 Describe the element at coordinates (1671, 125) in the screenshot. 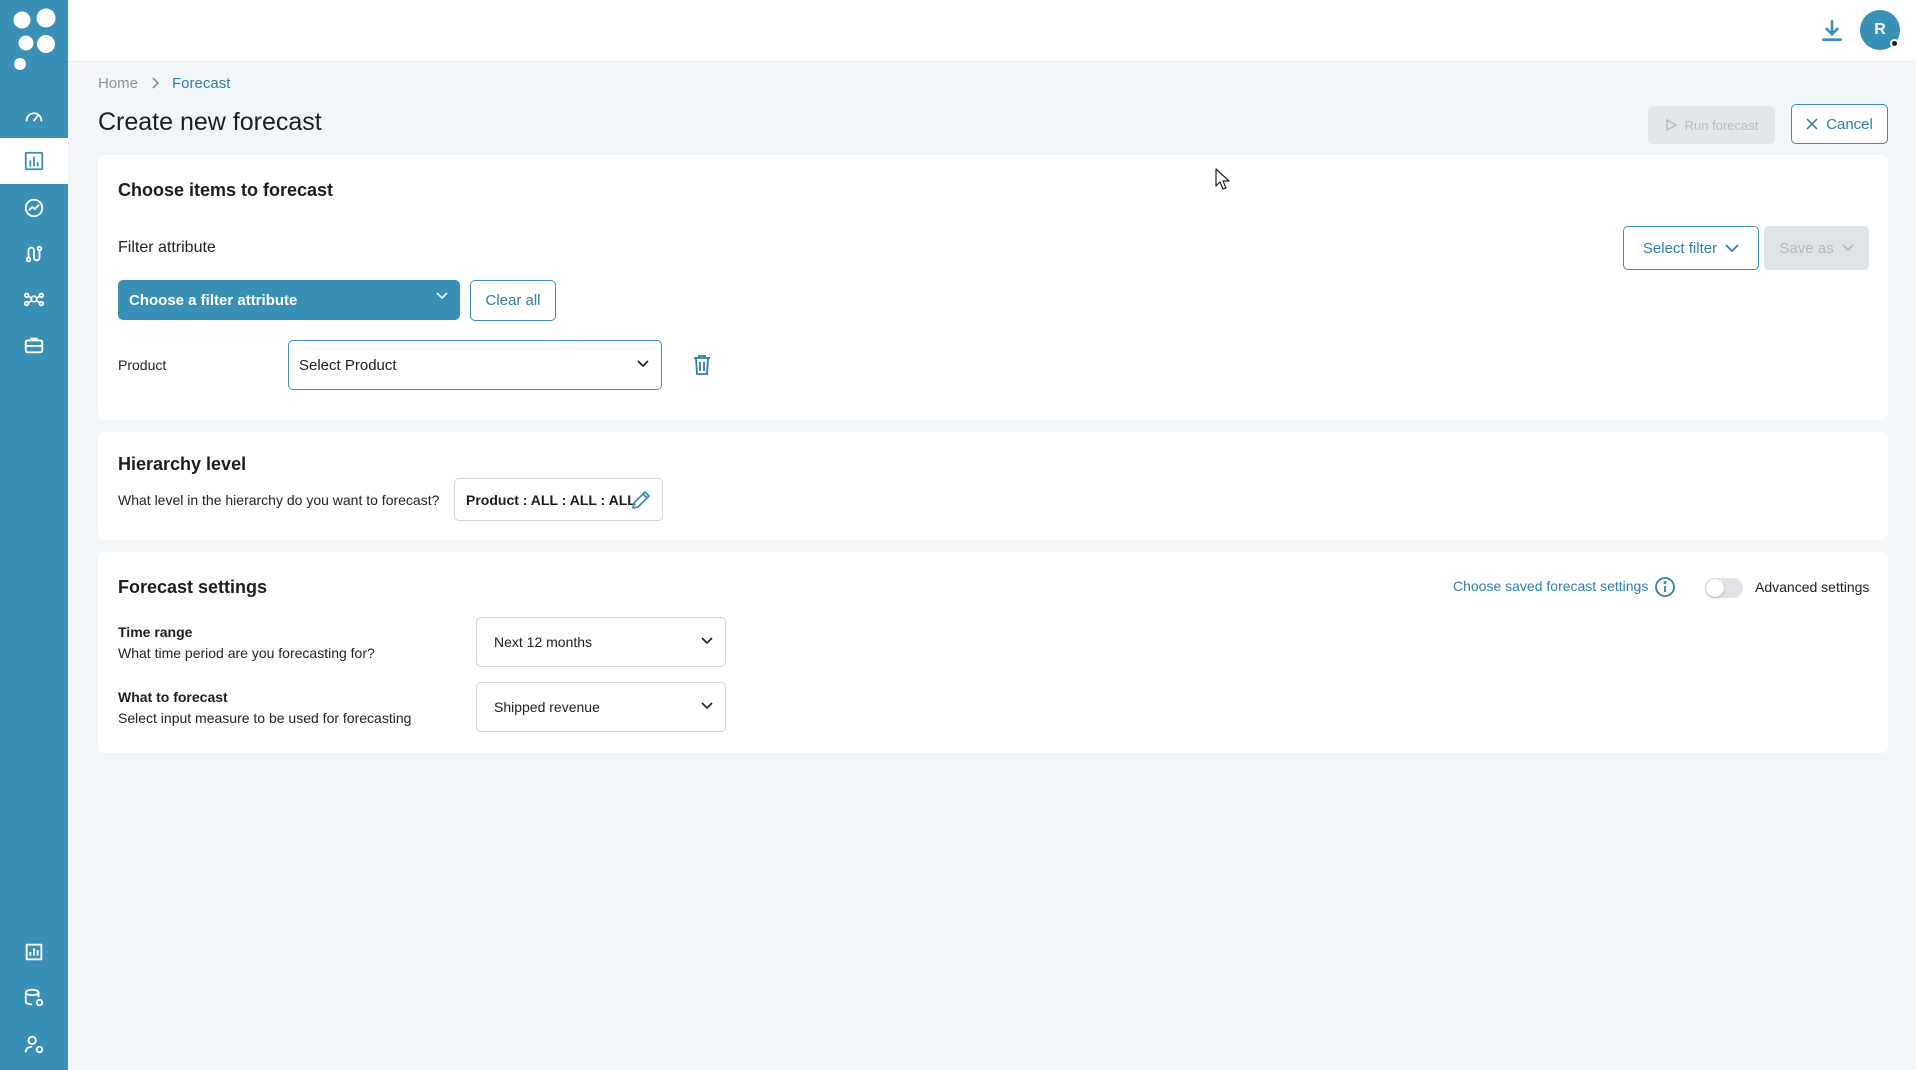

I see `play-icon` at that location.